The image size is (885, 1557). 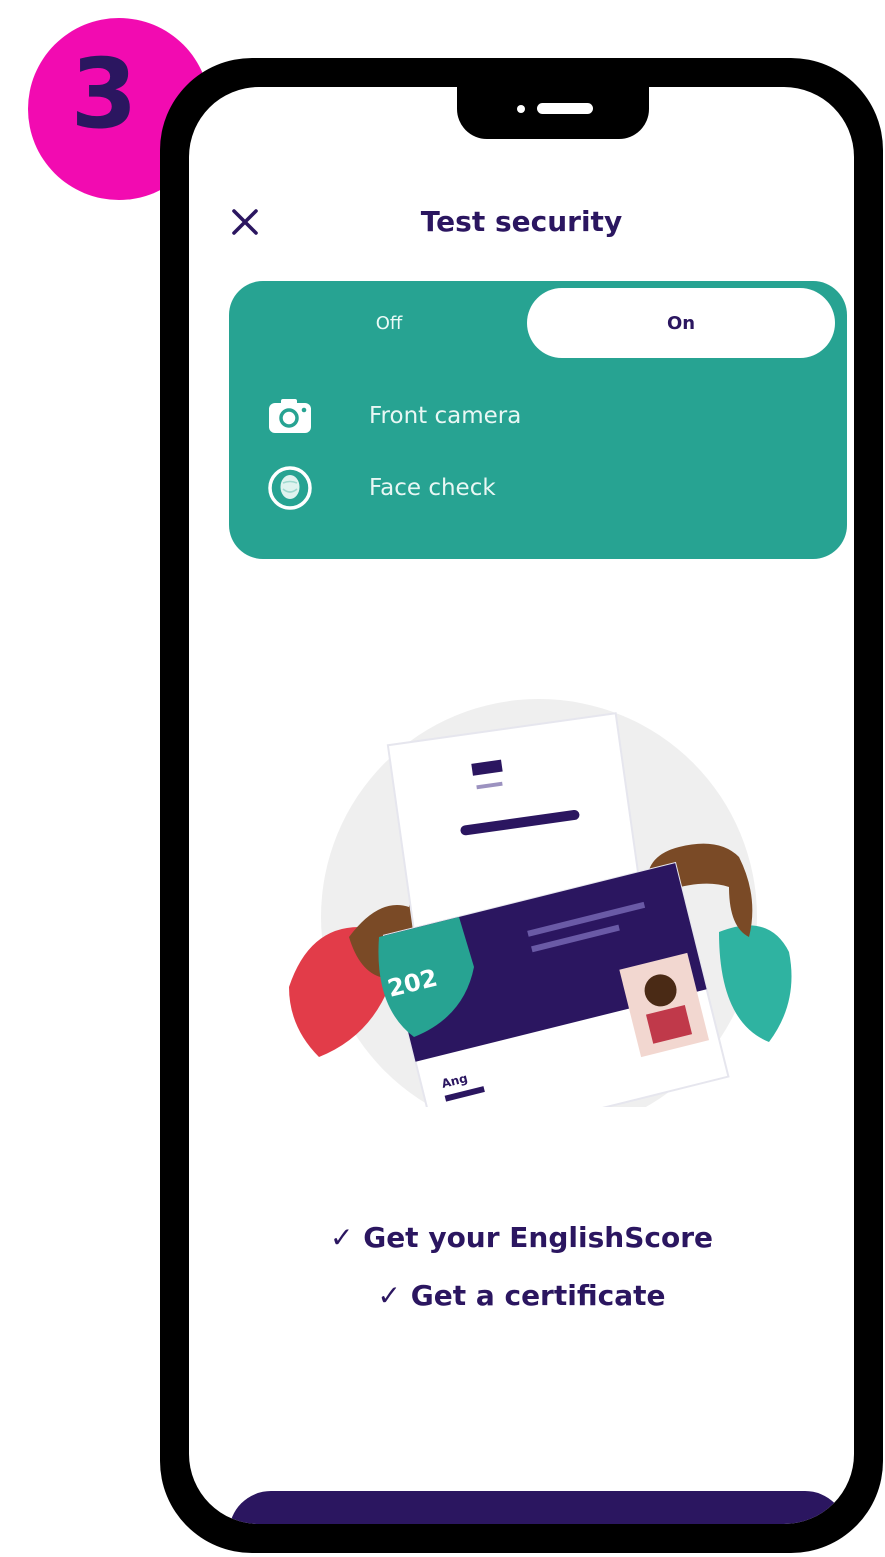 What do you see at coordinates (538, 1507) in the screenshot?
I see `next-button: Next` at bounding box center [538, 1507].